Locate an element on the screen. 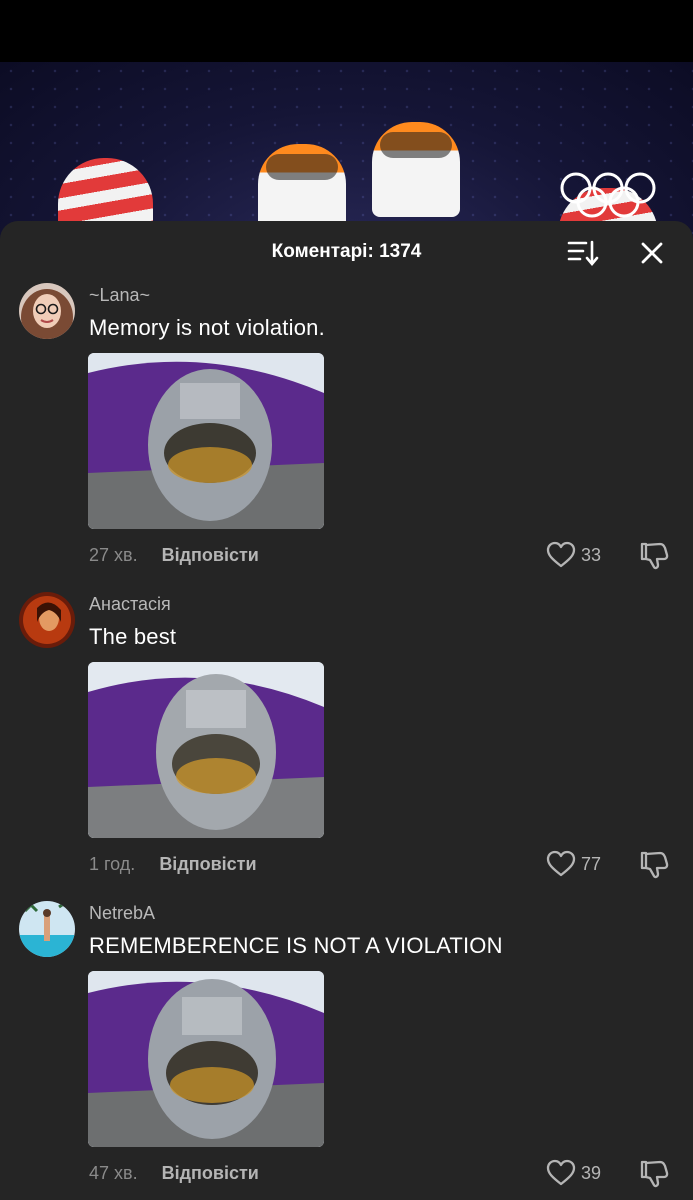 This screenshot has width=693, height=1200. comment-text: The best is located at coordinates (133, 636).